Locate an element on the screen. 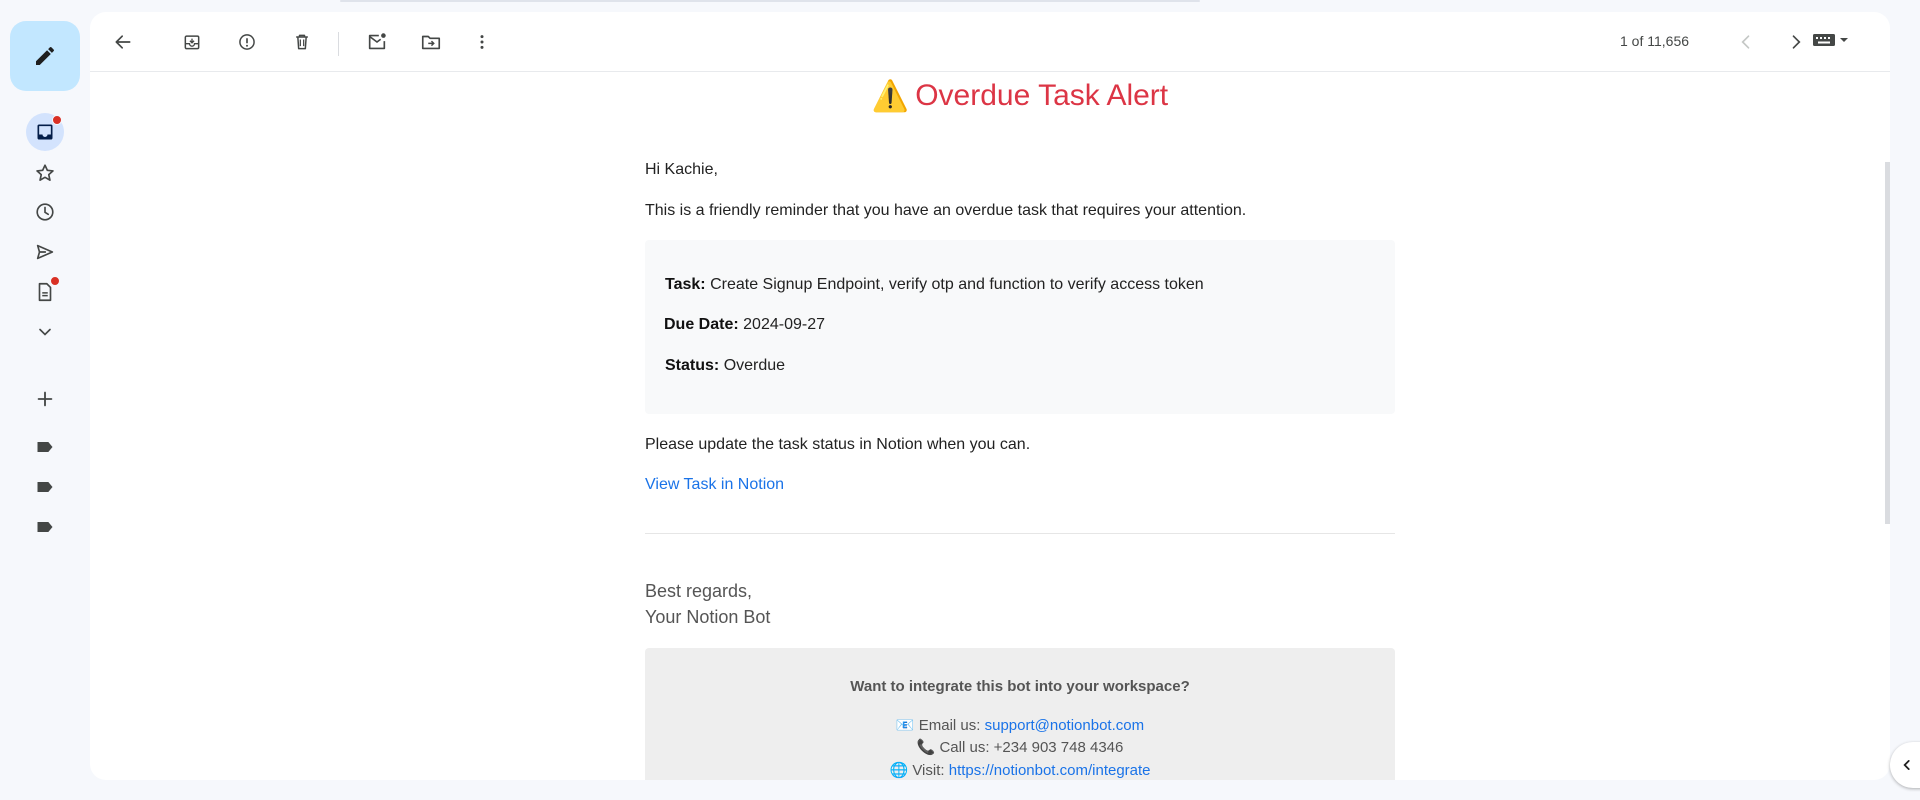  newer-button is located at coordinates (1746, 42).